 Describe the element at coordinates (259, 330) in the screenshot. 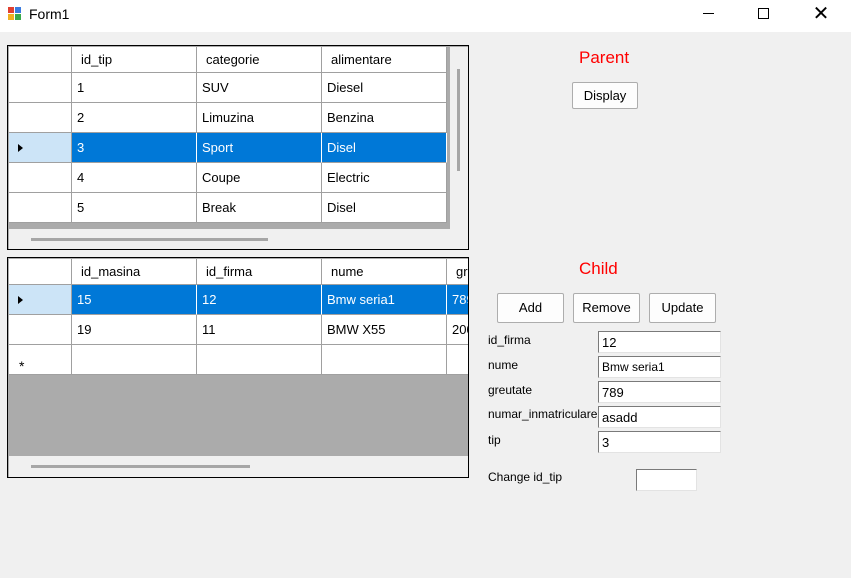

I see `table-cell: 11` at that location.